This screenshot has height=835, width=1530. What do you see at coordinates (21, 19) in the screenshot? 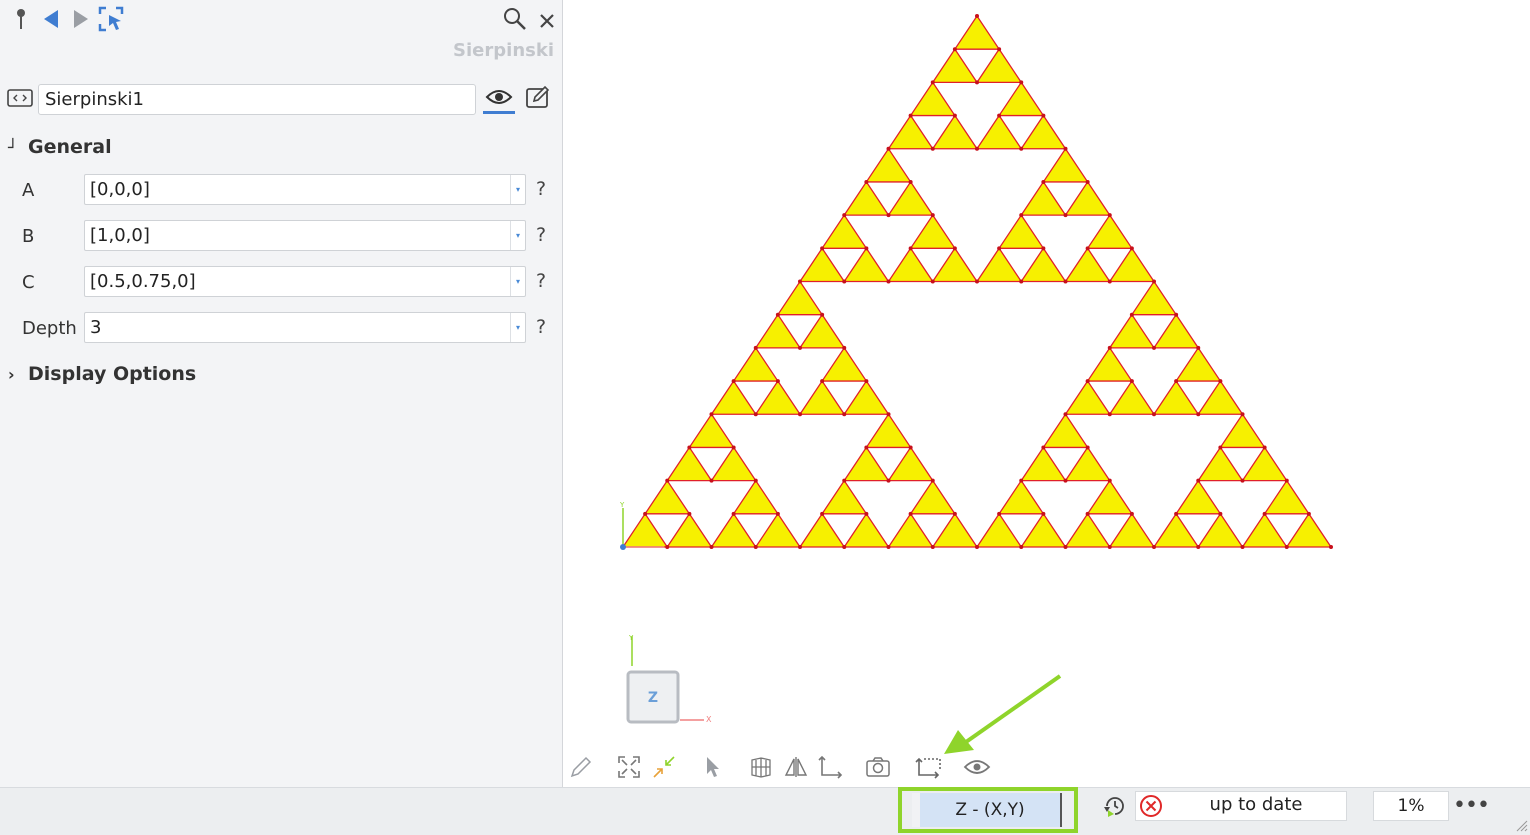
I see `pin-icon` at bounding box center [21, 19].